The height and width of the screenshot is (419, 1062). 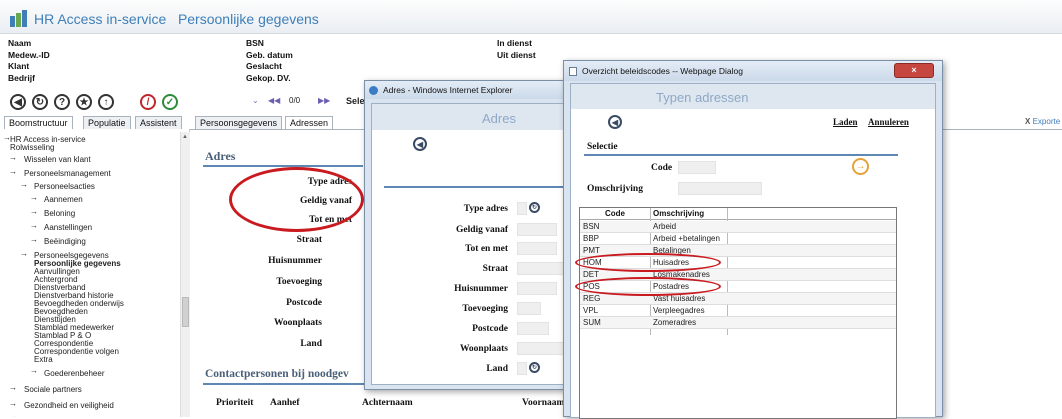 What do you see at coordinates (170, 102) in the screenshot?
I see `confirm-icon: ✓` at bounding box center [170, 102].